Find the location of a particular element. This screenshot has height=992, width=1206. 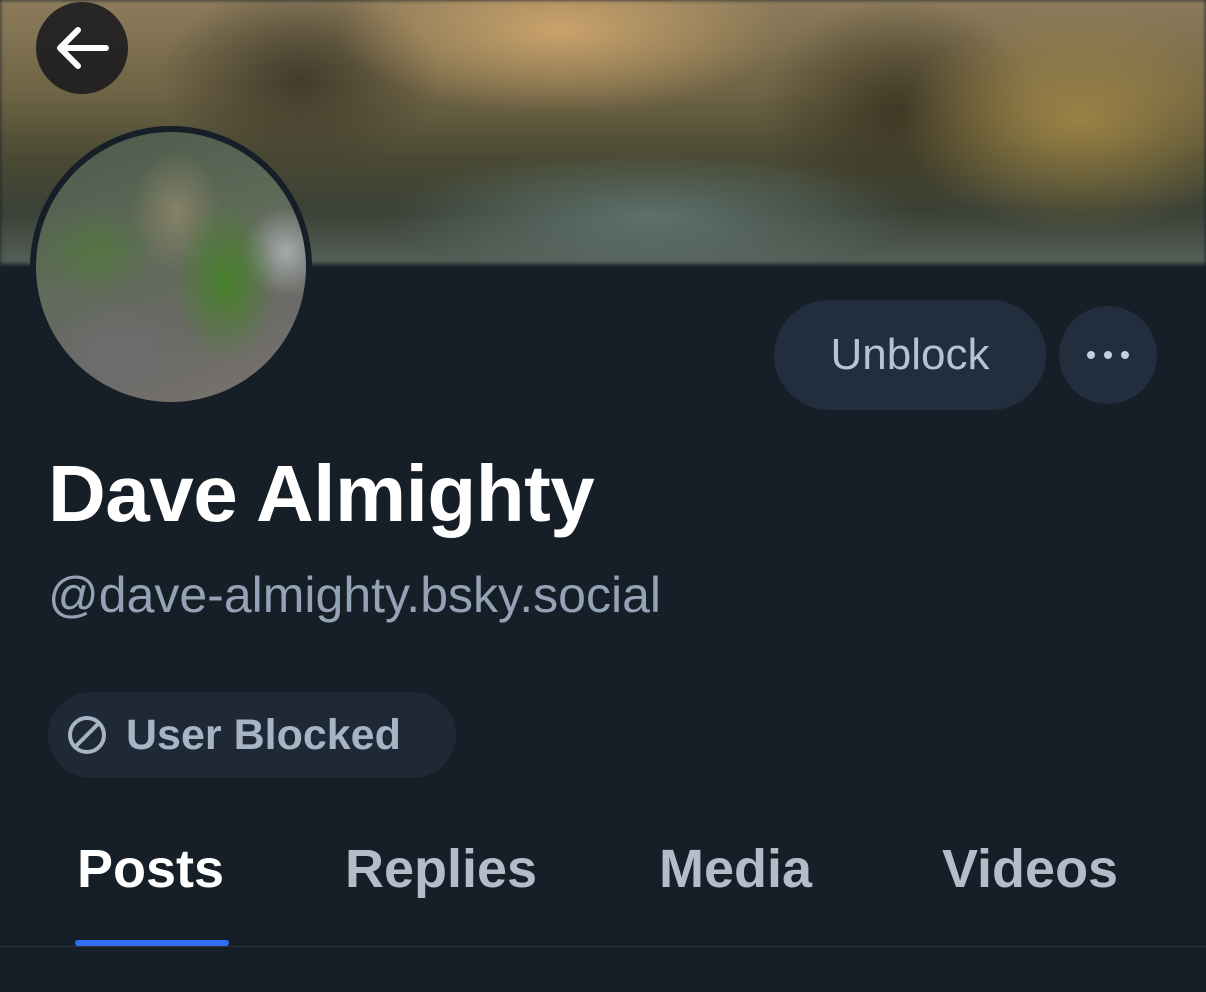

avatar is located at coordinates (171, 267).